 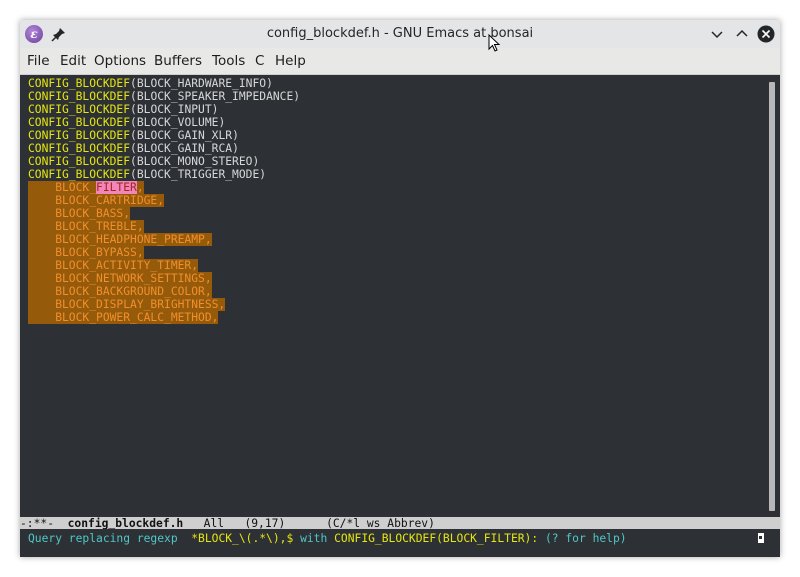 I want to click on code-line: CONFIG_BLOCKDEF(BLOCK_MONO_STEREO), so click(x=144, y=161).